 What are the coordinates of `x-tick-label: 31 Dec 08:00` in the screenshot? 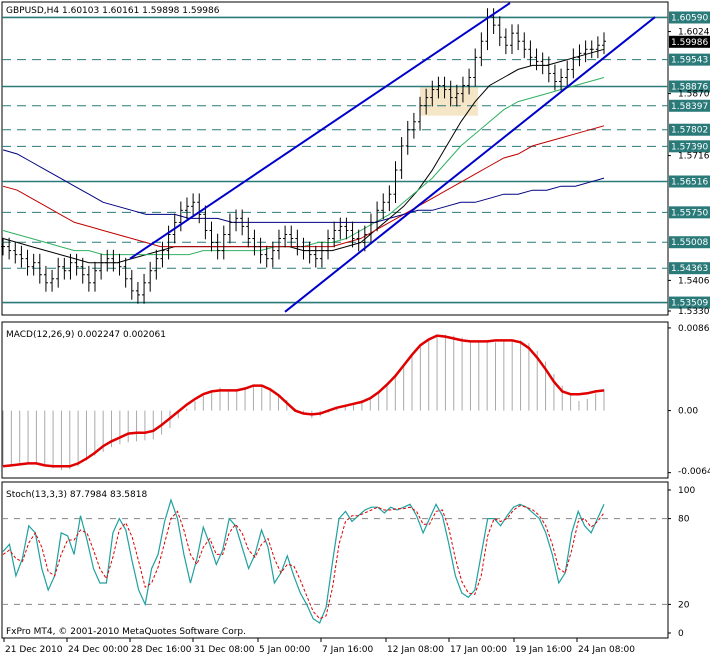 It's located at (224, 650).